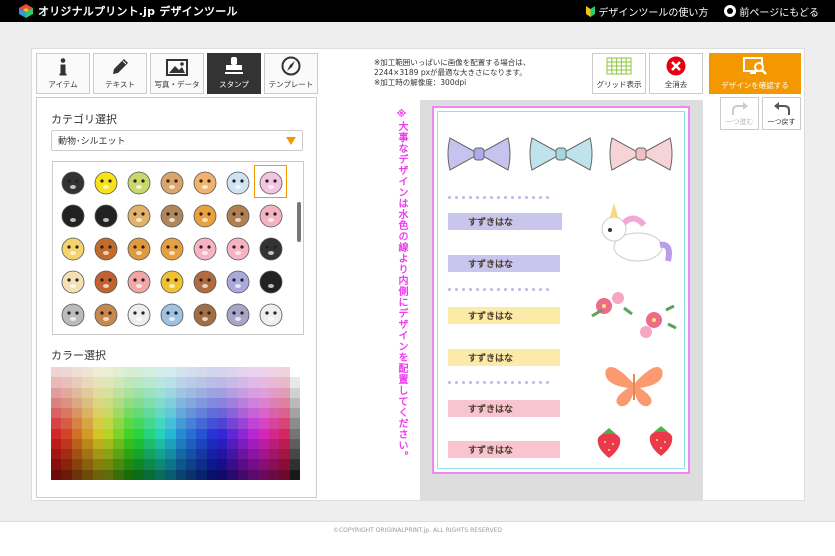 The image size is (835, 556). I want to click on stamp-panda, so click(72, 181).